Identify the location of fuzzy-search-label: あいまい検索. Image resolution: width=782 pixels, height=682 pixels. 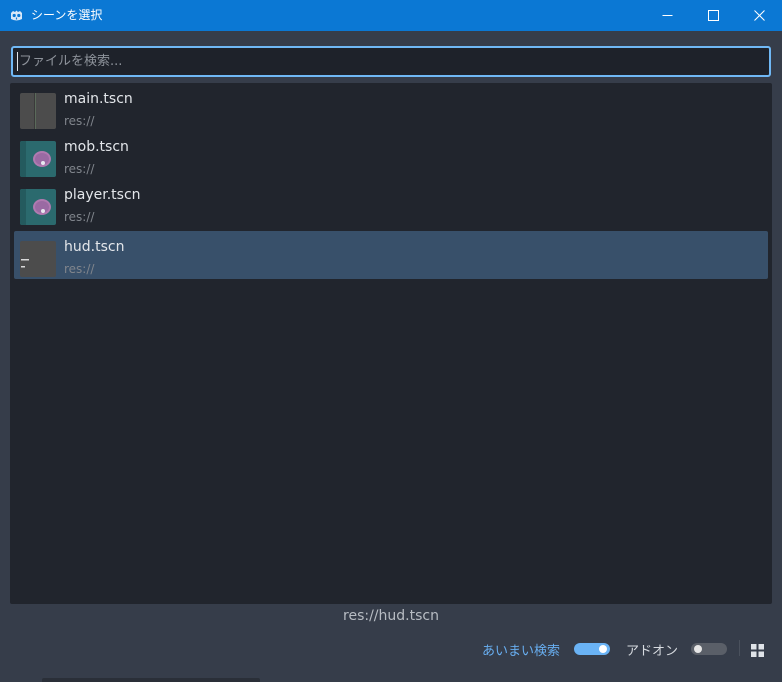
(521, 649).